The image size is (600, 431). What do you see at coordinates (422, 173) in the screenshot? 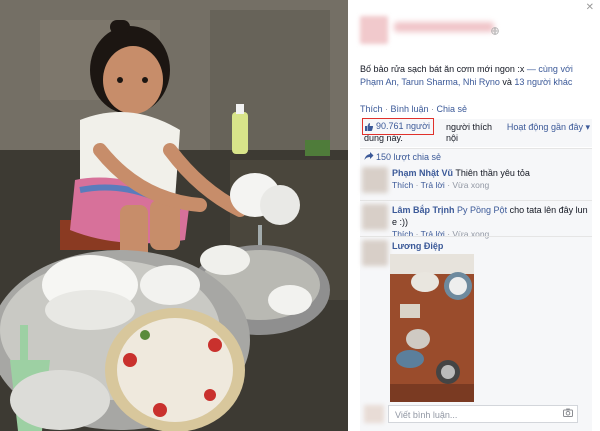
I see `commenter-name: Phạm Nhật Vũ` at bounding box center [422, 173].